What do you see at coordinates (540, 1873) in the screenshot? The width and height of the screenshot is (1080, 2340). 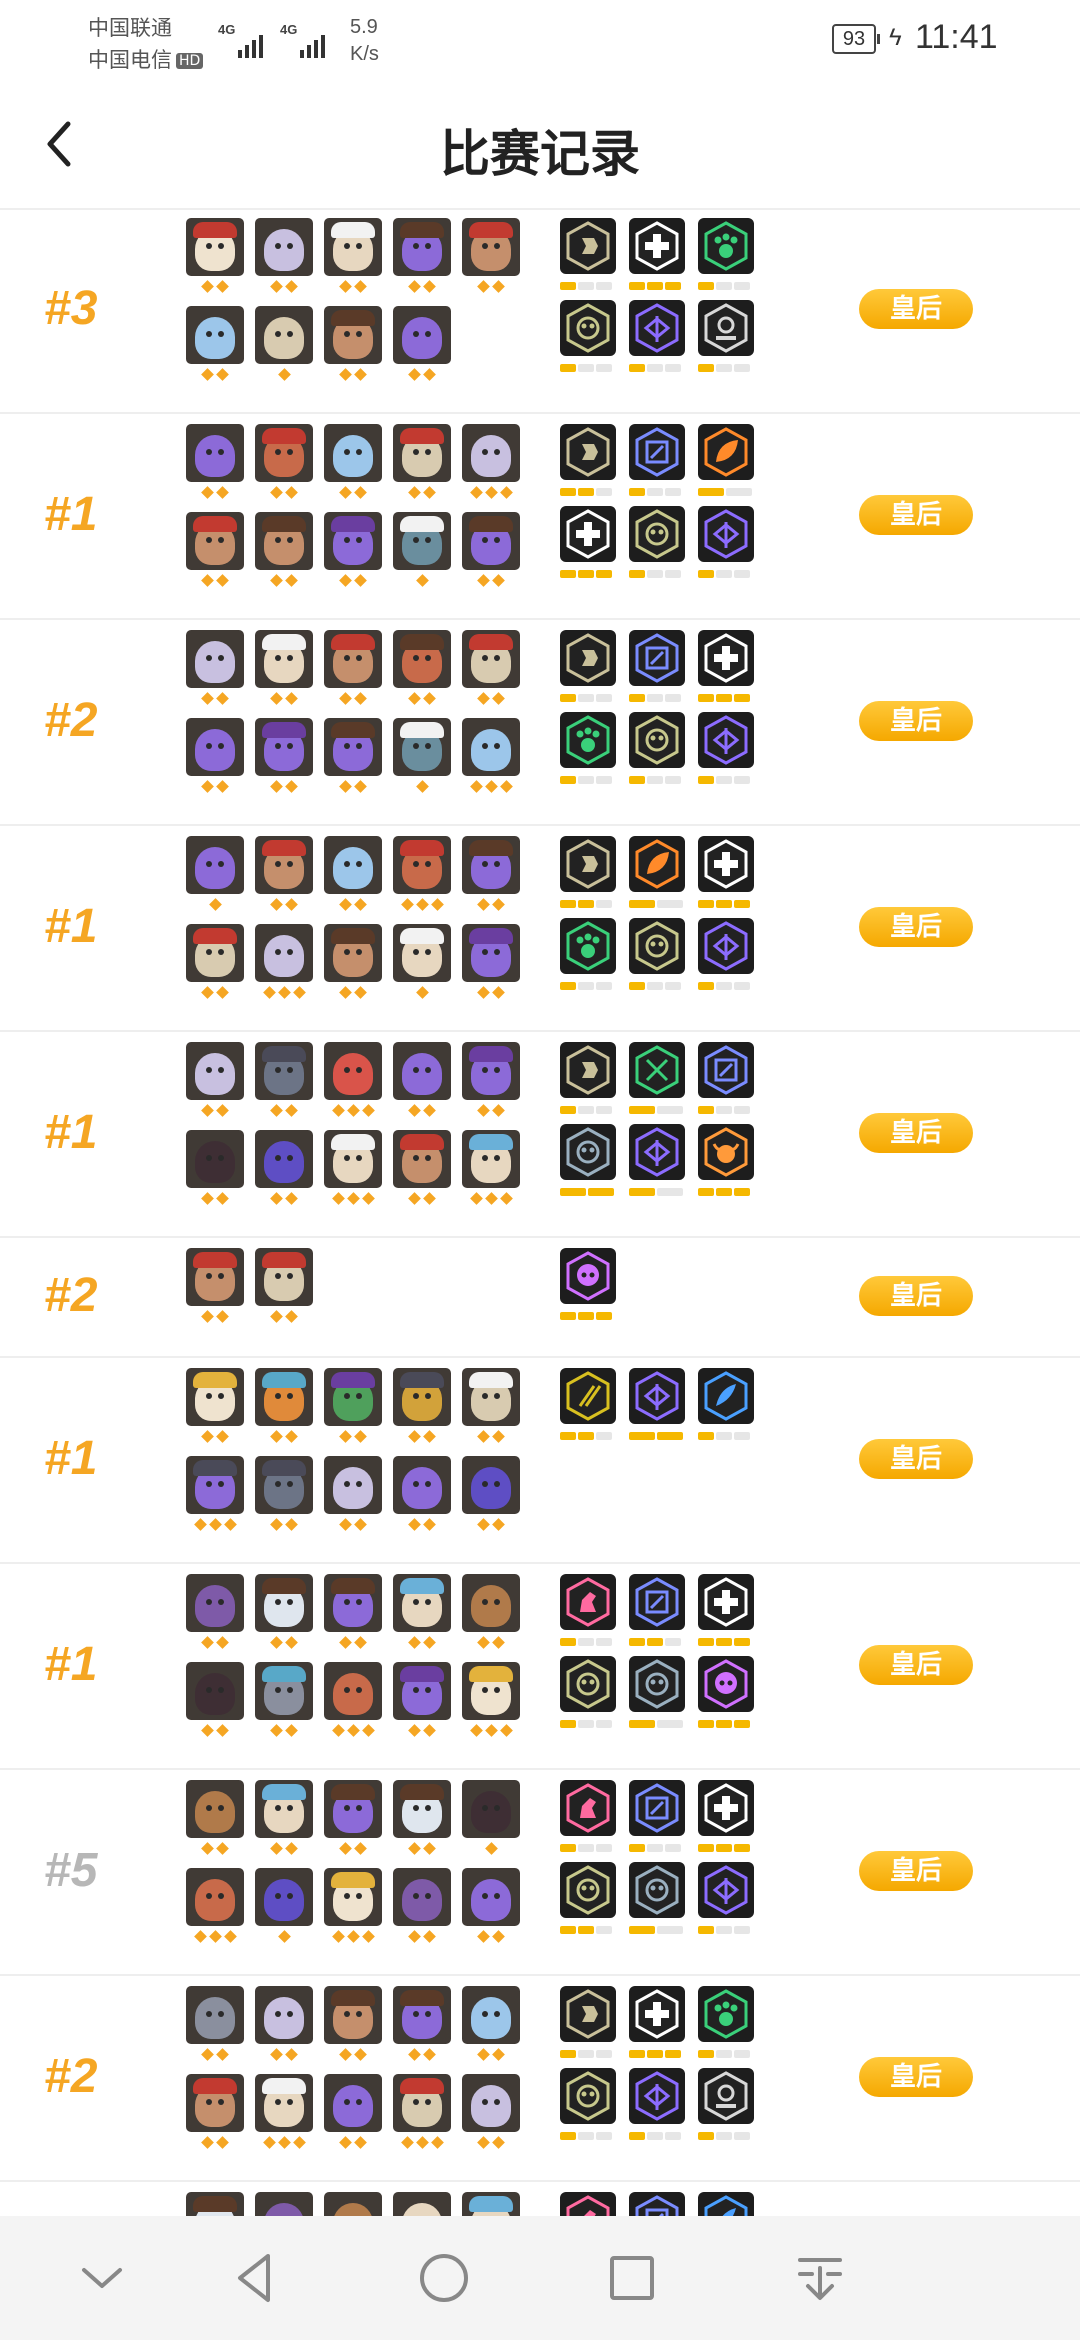 I see `match-row: #5 皇后` at bounding box center [540, 1873].